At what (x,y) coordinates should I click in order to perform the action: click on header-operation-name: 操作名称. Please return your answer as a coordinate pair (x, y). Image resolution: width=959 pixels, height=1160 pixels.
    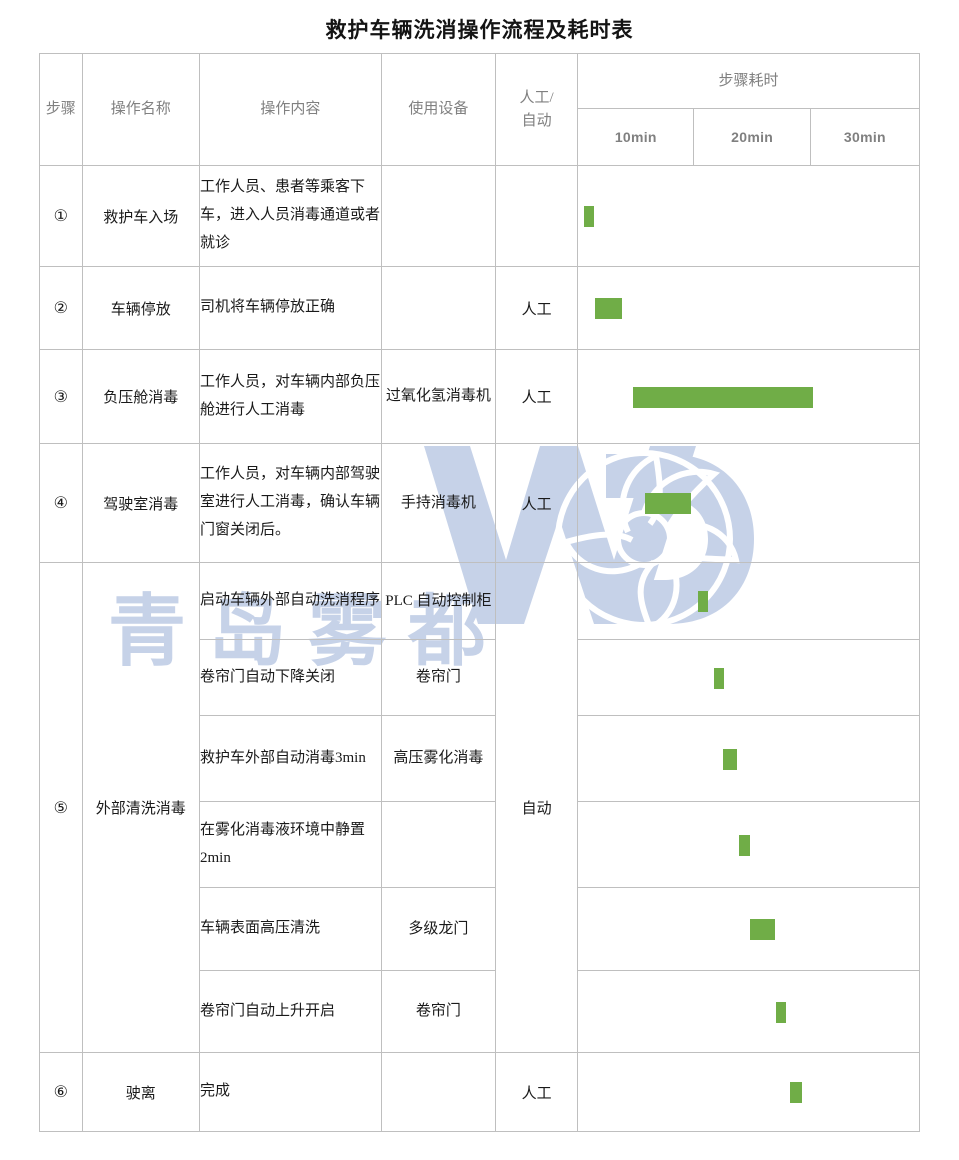
    Looking at the image, I should click on (140, 109).